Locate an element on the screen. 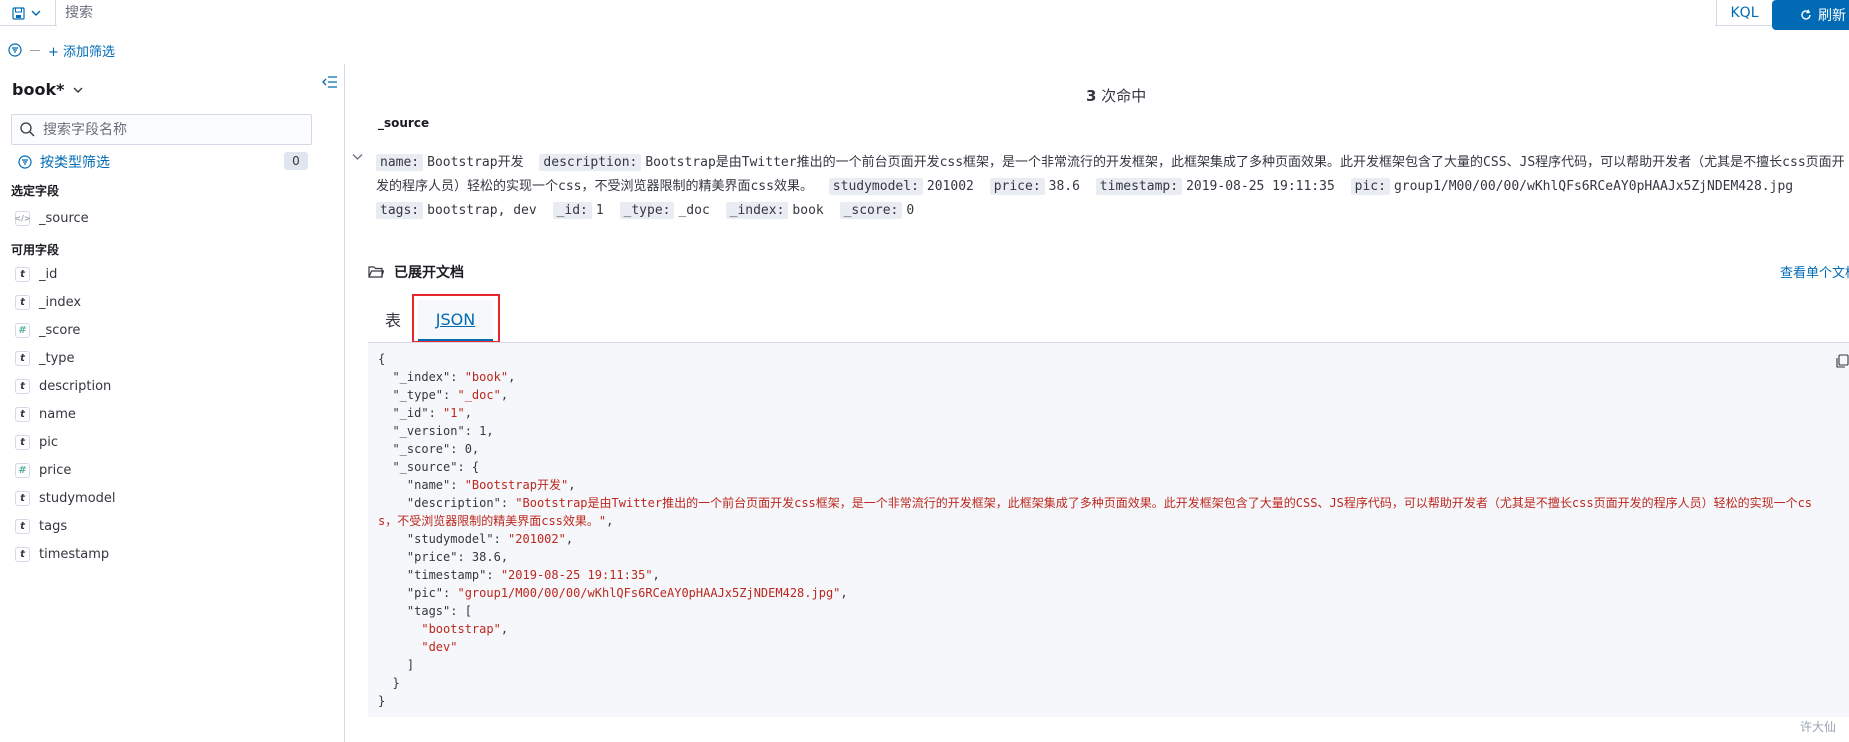 This screenshot has width=1849, height=742. field-item-type: t _type is located at coordinates (45, 358).